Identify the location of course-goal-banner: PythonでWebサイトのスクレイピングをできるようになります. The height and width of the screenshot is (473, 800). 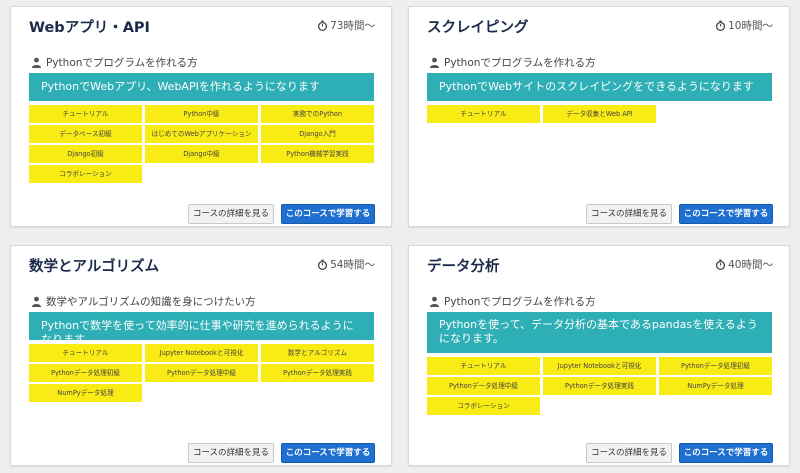
(599, 87).